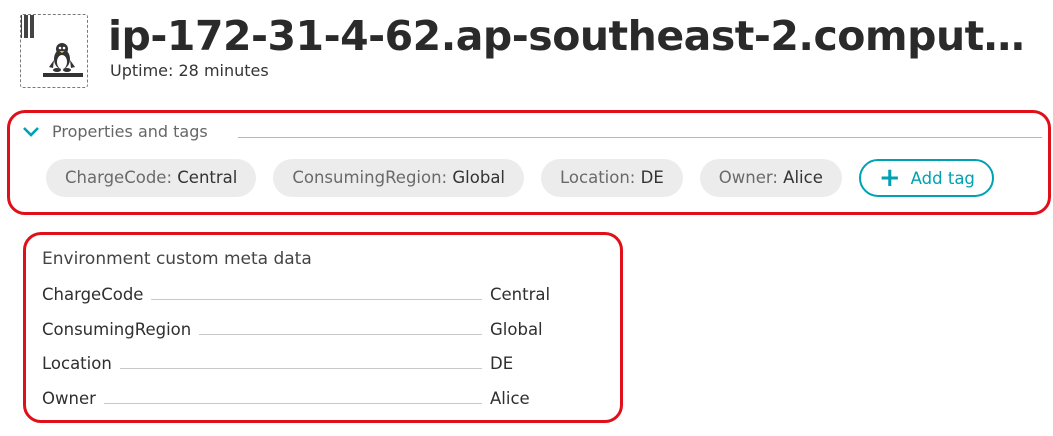 The image size is (1053, 436). I want to click on tag-key: ConsumingRegion:, so click(370, 177).